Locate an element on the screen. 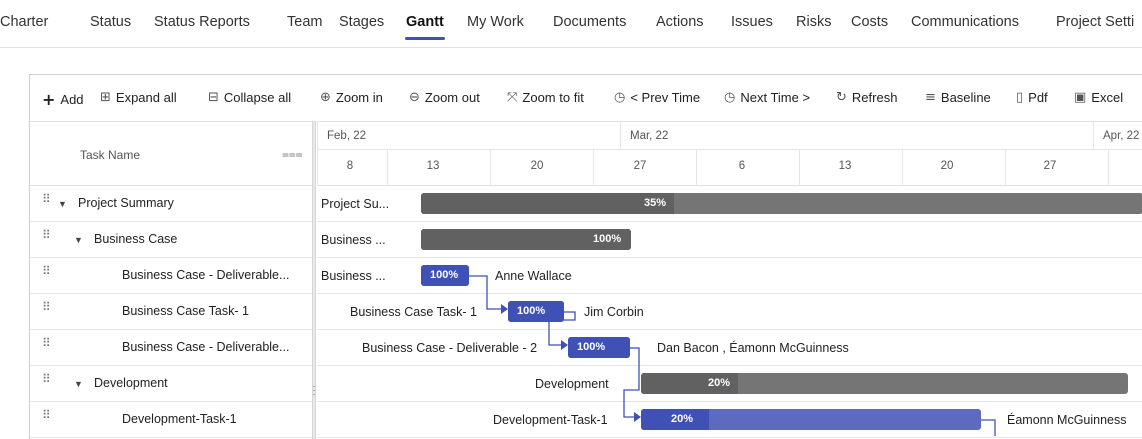 Image resolution: width=1142 pixels, height=439 pixels. tab-stages: Stages is located at coordinates (361, 22).